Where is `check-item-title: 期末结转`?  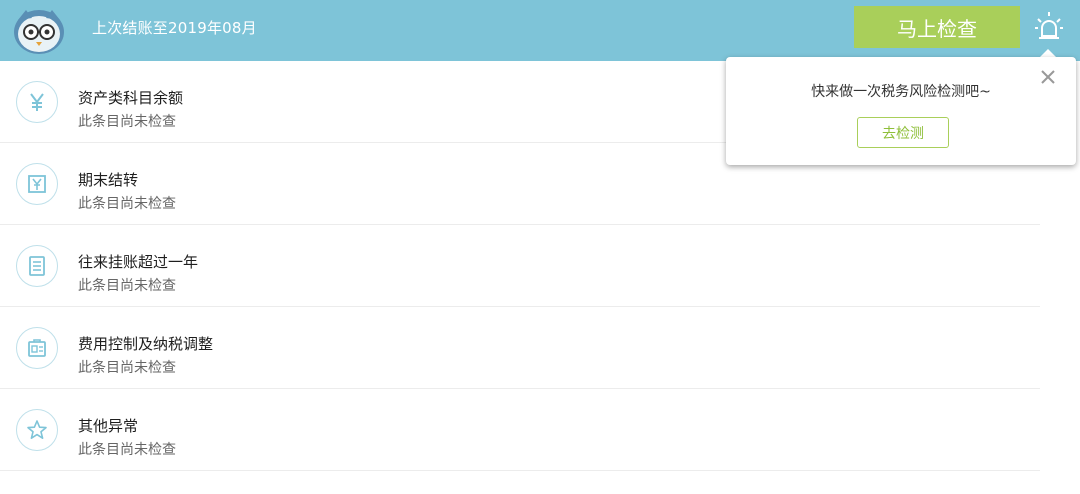 check-item-title: 期末结转 is located at coordinates (108, 180).